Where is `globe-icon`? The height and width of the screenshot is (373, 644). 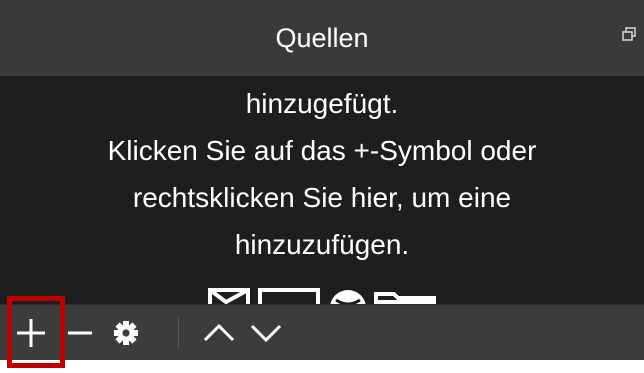
globe-icon is located at coordinates (348, 297).